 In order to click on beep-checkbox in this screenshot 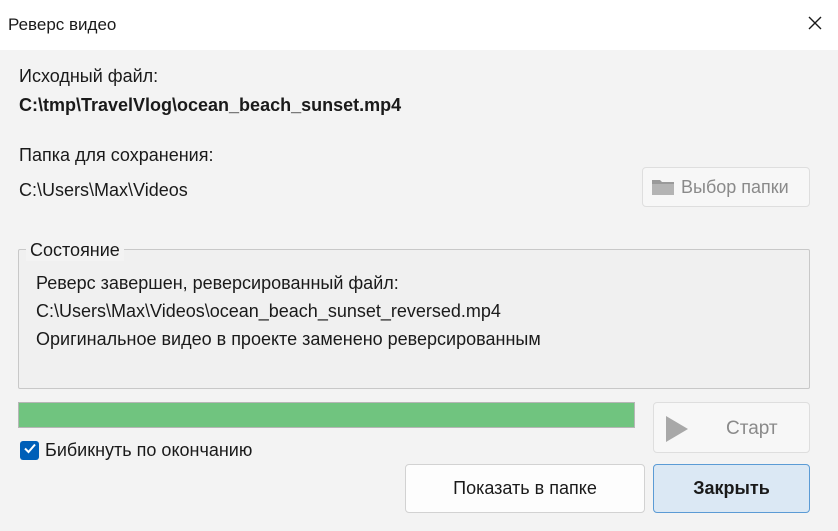, I will do `click(29, 450)`.